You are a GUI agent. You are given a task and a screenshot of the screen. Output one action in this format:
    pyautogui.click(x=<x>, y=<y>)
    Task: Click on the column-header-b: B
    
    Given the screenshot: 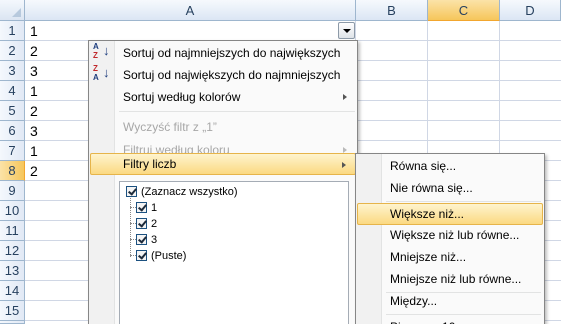 What is the action you would take?
    pyautogui.click(x=392, y=10)
    